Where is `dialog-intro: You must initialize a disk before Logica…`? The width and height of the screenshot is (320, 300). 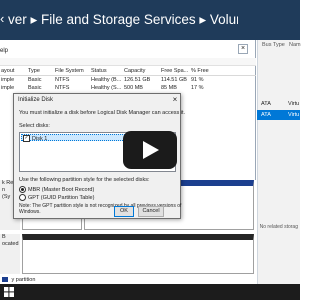 dialog-intro: You must initialize a disk before Logica… is located at coordinates (102, 113).